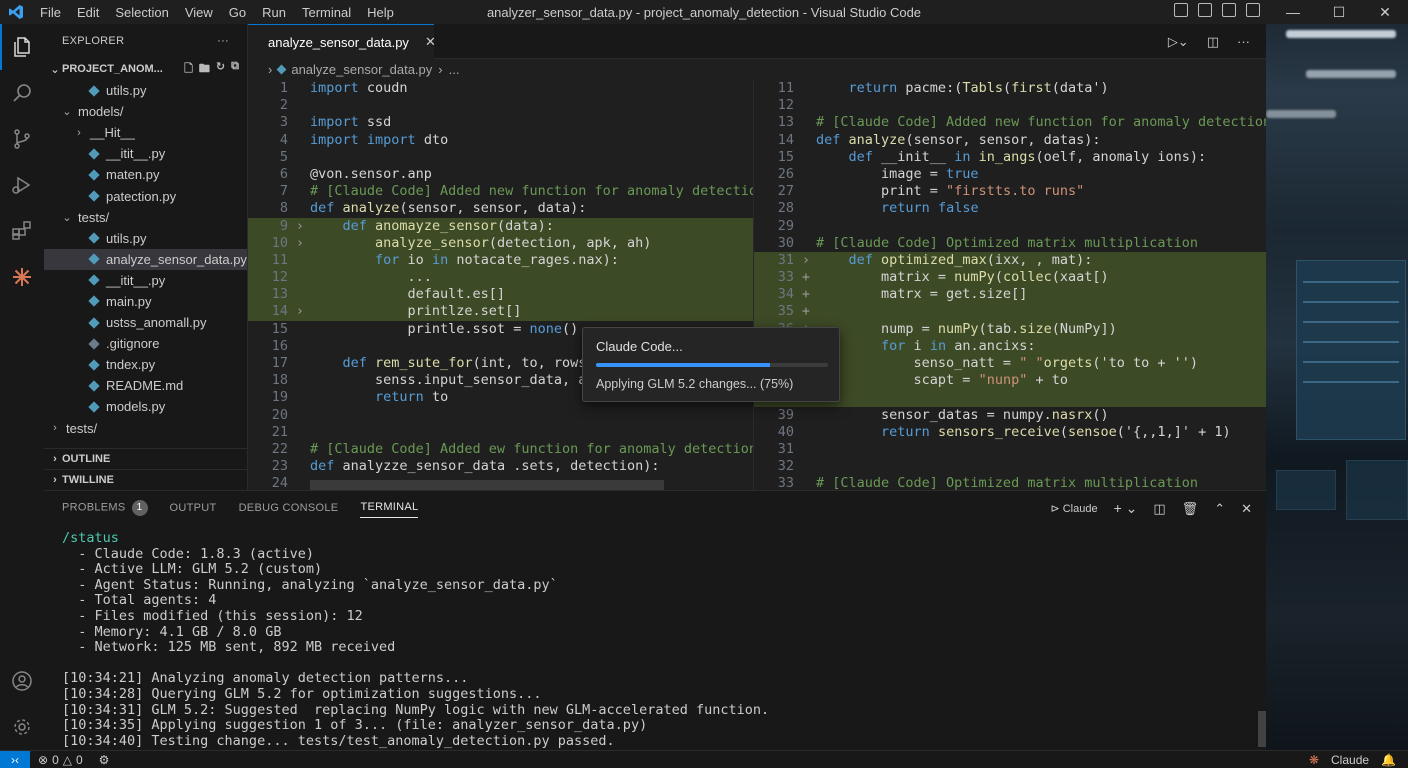  I want to click on menu-view: View, so click(199, 12).